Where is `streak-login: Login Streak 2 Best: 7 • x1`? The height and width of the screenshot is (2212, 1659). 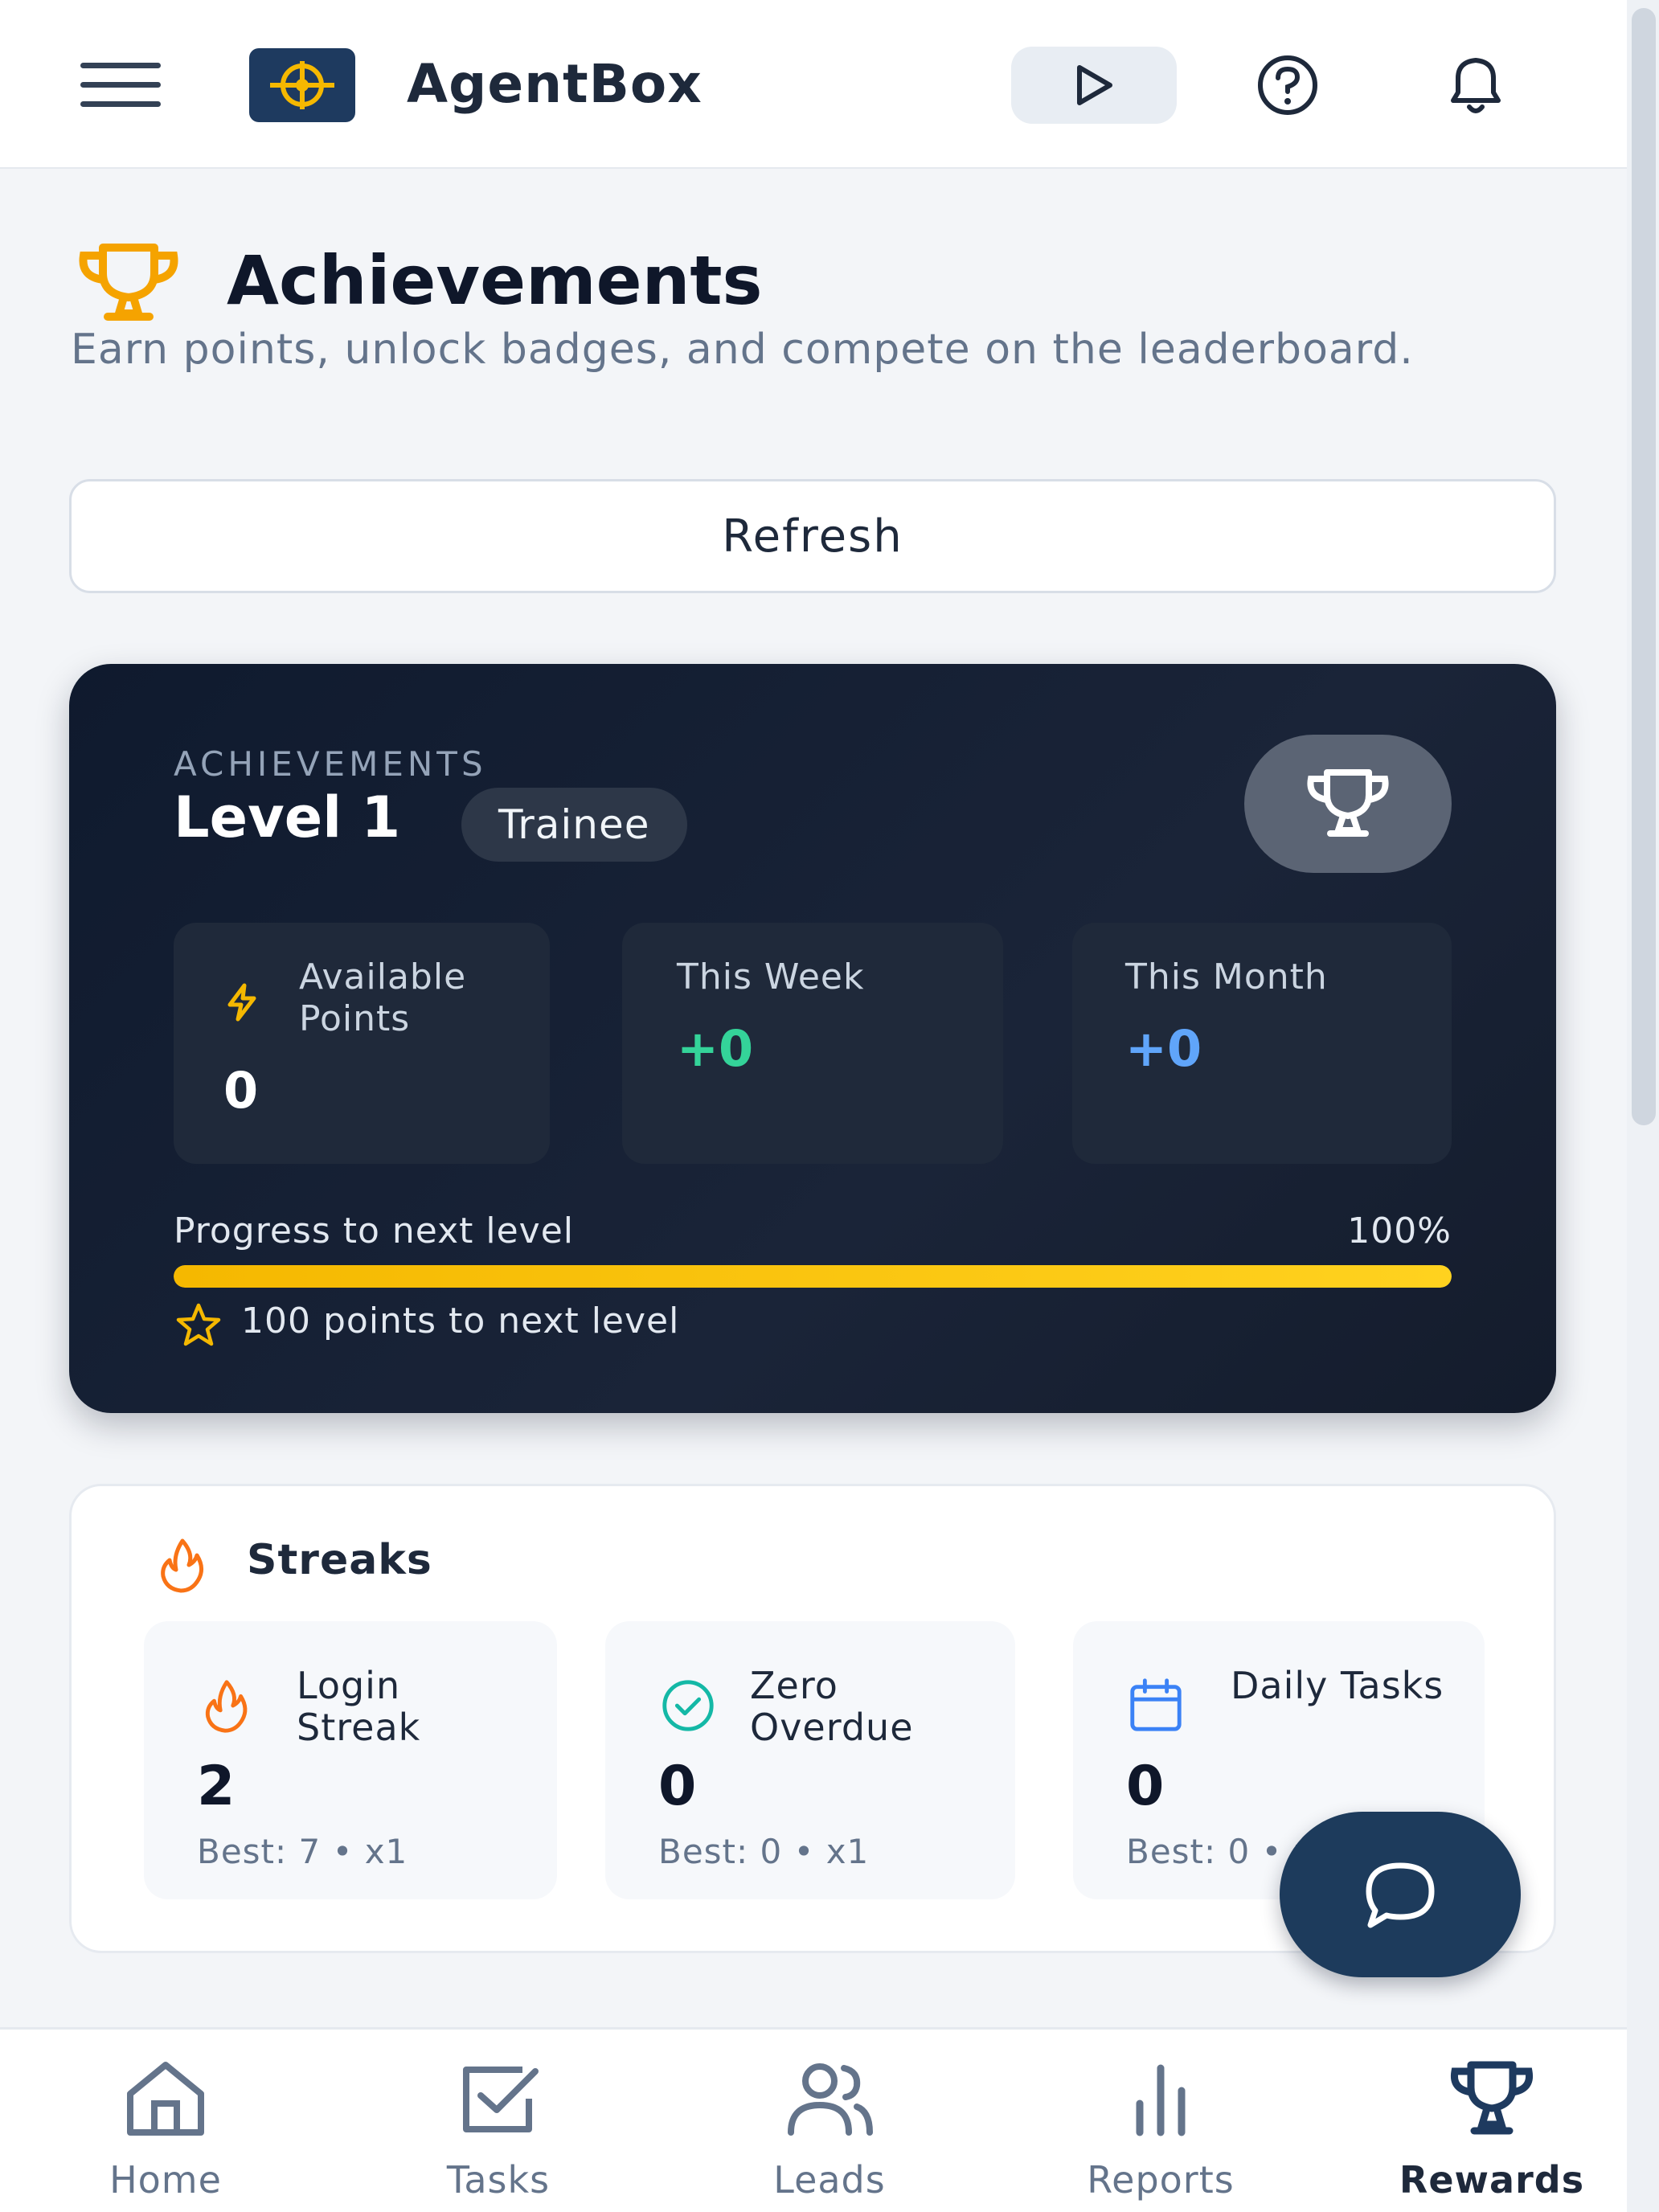 streak-login: Login Streak 2 Best: 7 • x1 is located at coordinates (350, 1760).